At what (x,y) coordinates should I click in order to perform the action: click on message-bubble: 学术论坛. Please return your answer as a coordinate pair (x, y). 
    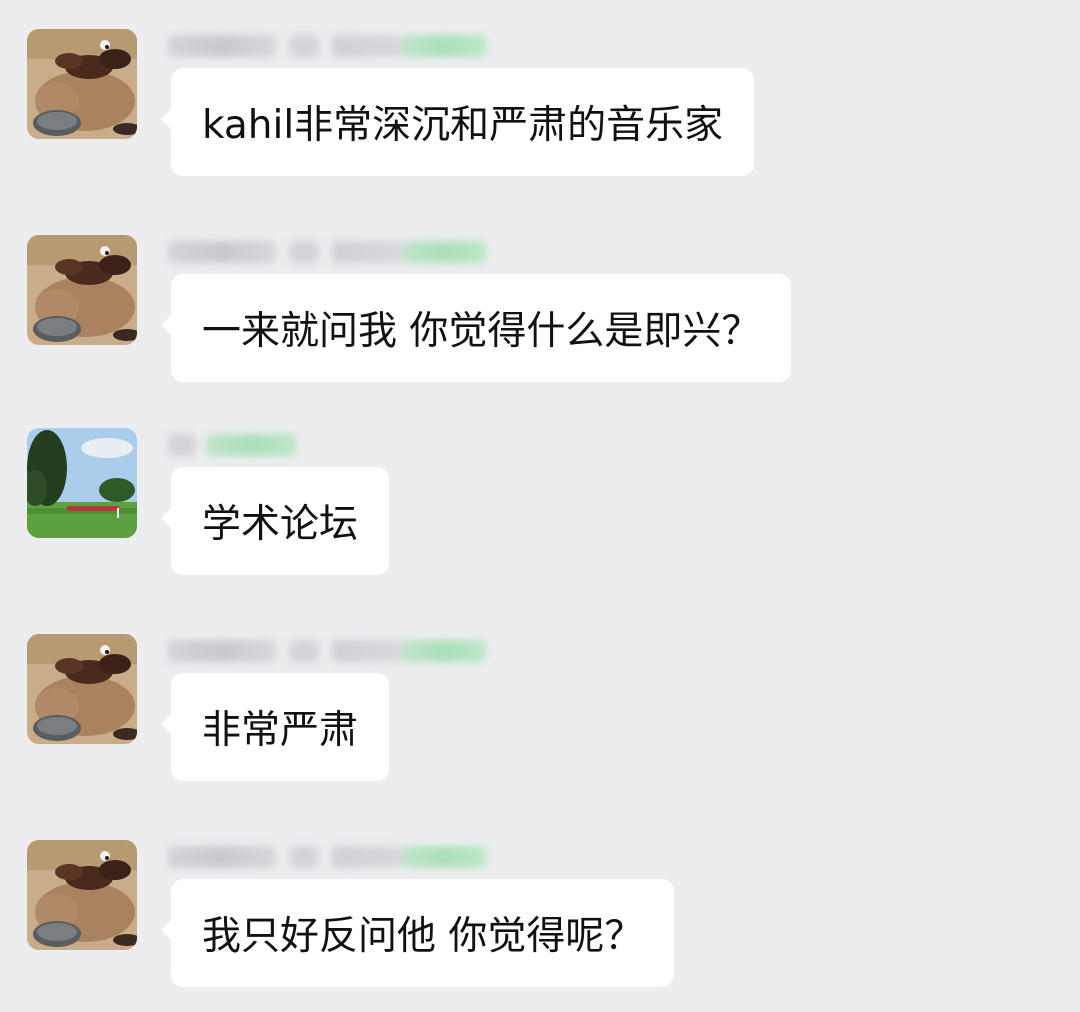
    Looking at the image, I should click on (275, 521).